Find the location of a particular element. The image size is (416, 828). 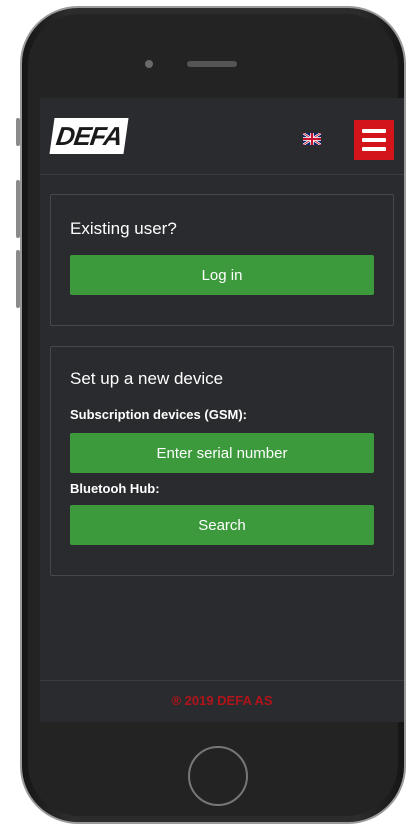

search-button: Search is located at coordinates (222, 525).